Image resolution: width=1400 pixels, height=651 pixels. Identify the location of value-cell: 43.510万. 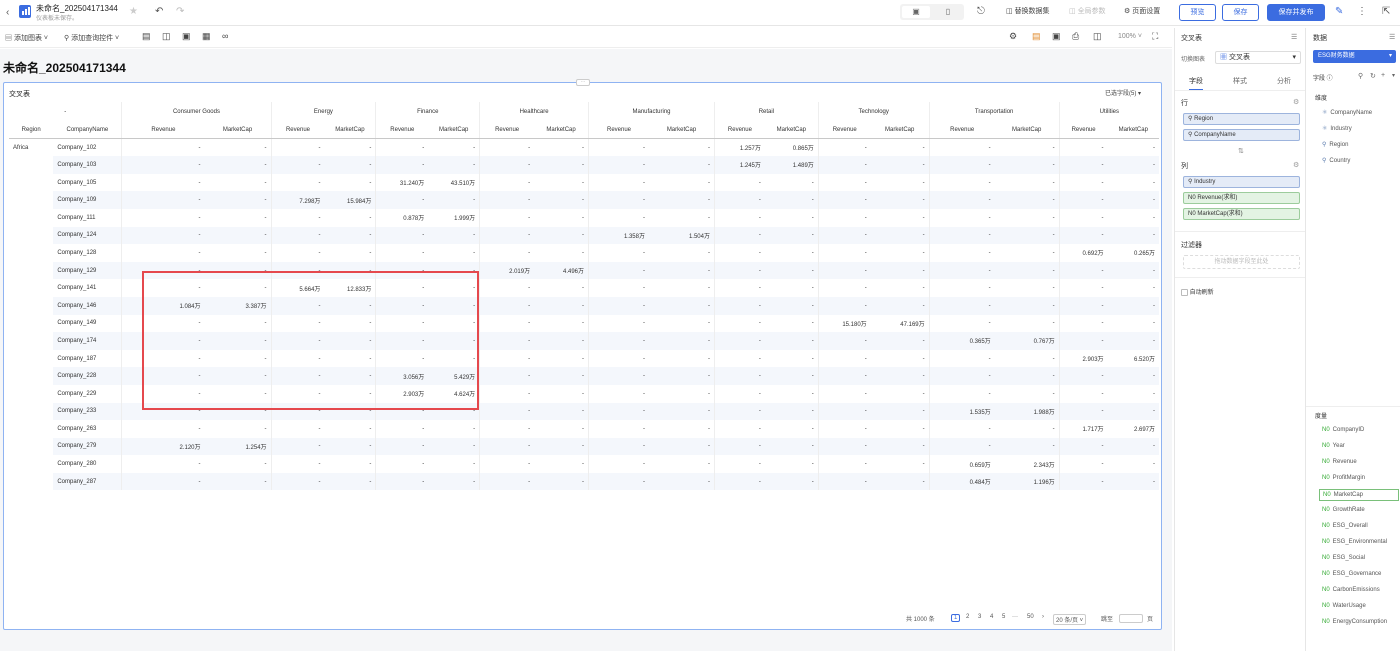
(453, 183).